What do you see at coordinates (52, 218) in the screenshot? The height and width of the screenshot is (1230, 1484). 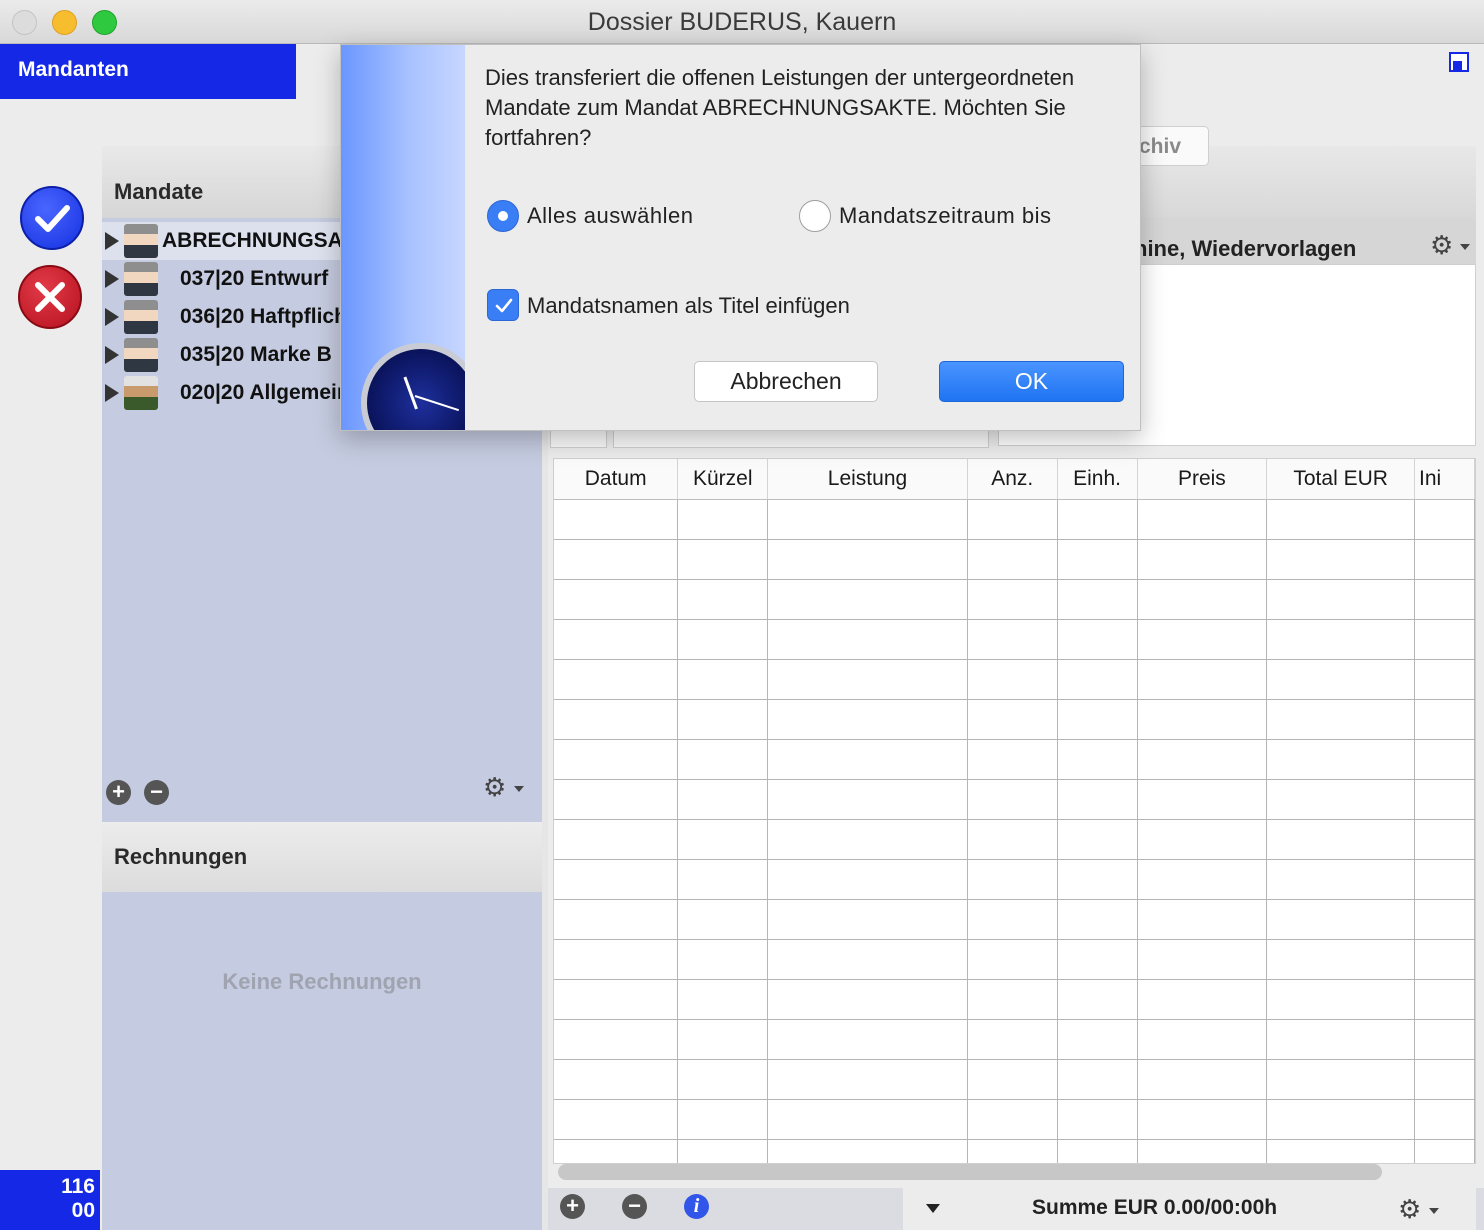 I see `confirm-button` at bounding box center [52, 218].